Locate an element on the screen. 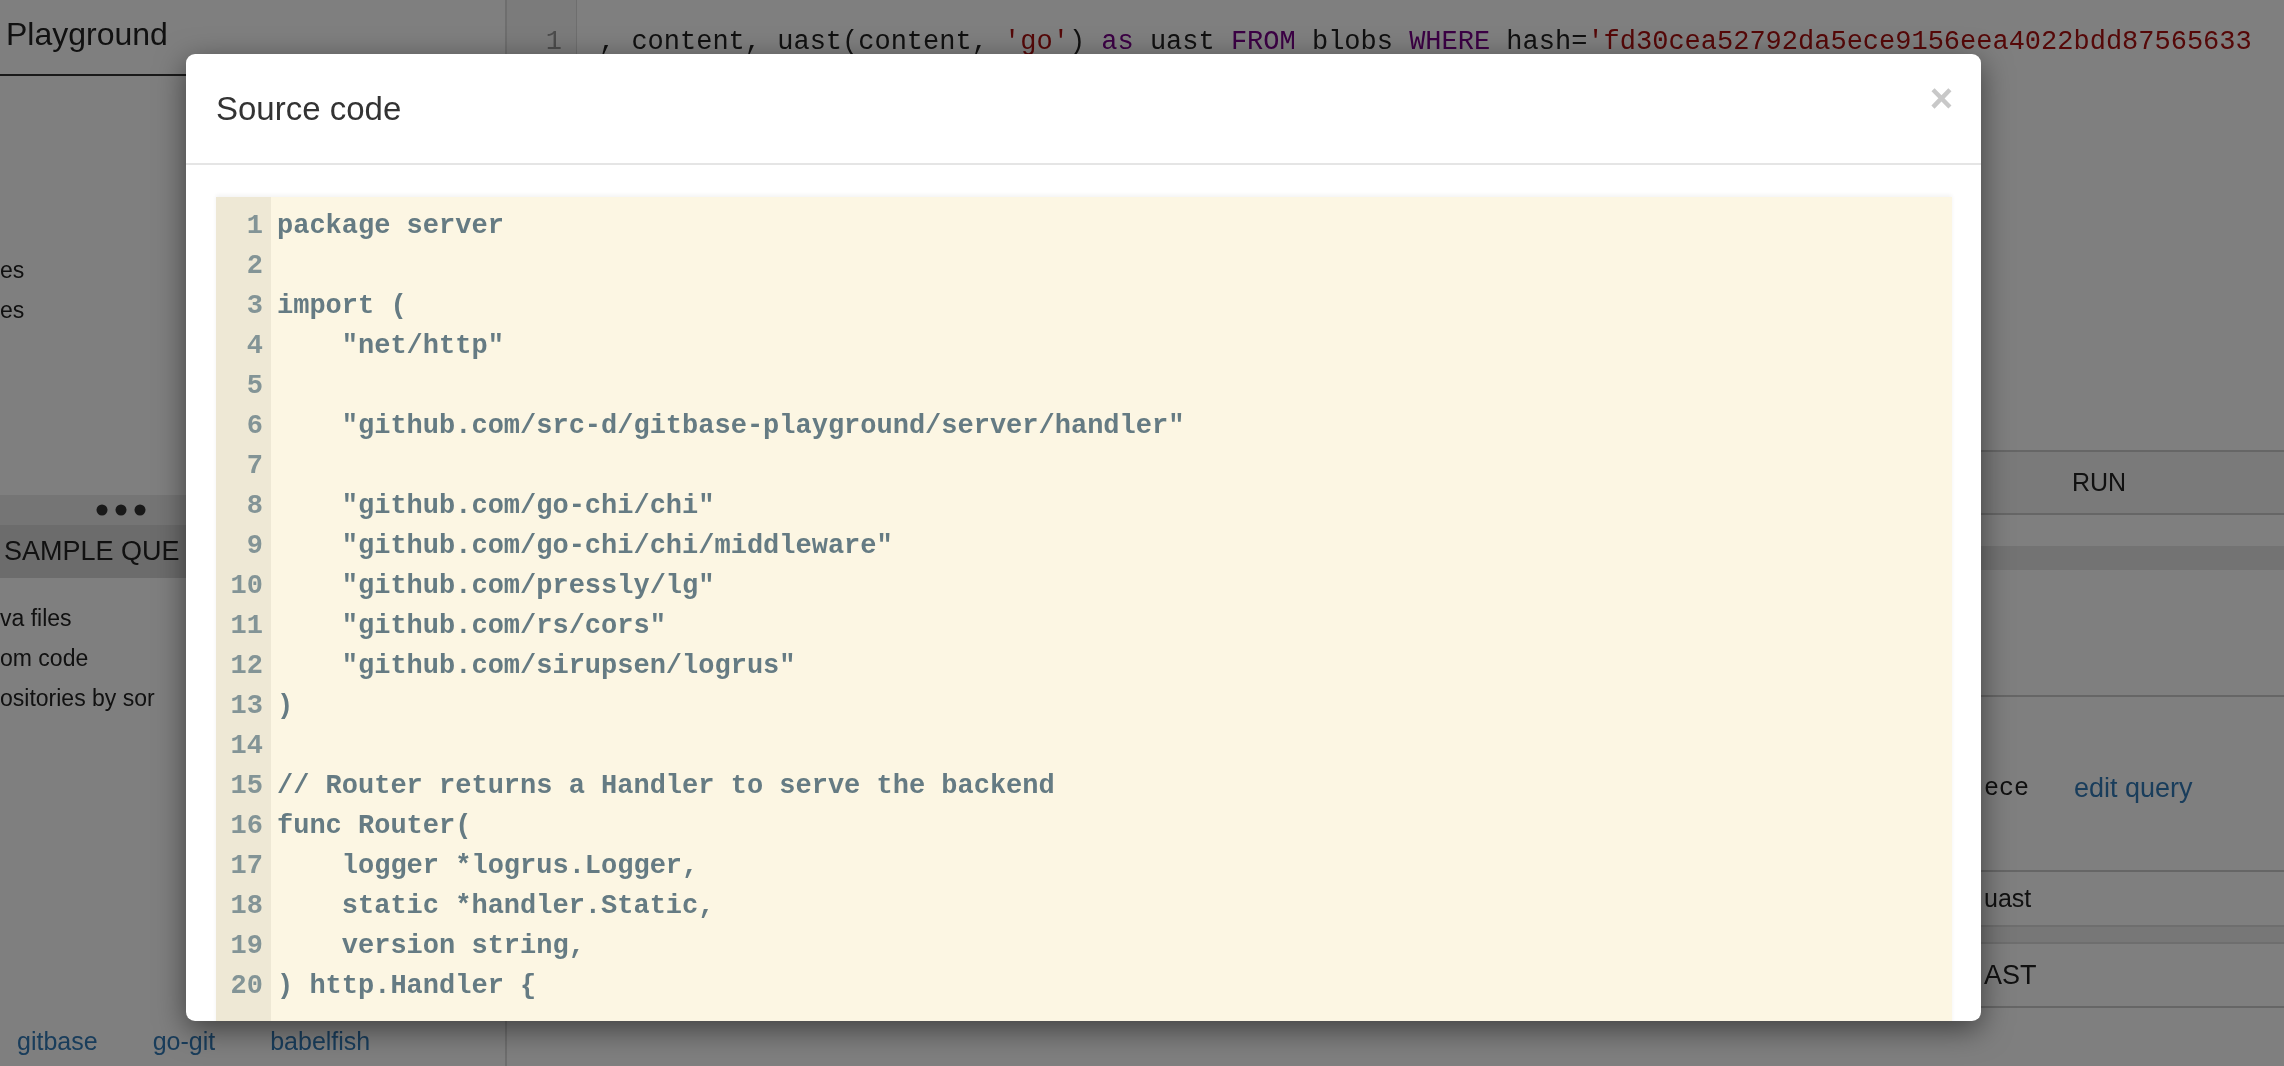  line-number: 7 is located at coordinates (254, 466).